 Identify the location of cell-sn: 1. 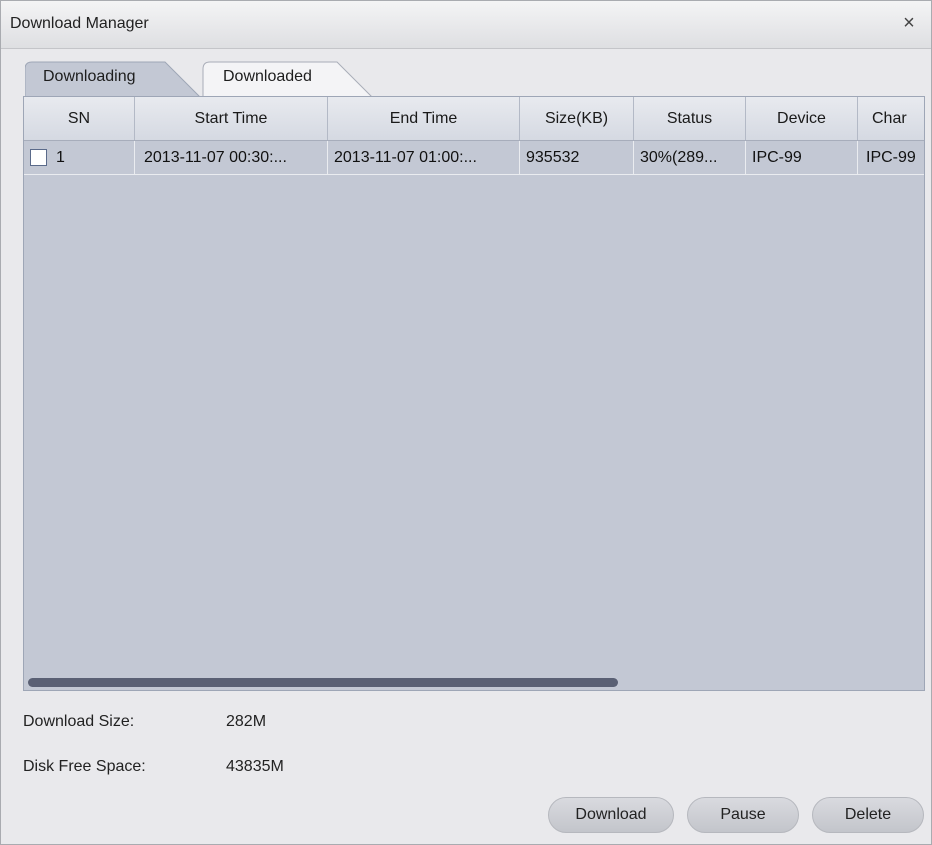
(79, 157).